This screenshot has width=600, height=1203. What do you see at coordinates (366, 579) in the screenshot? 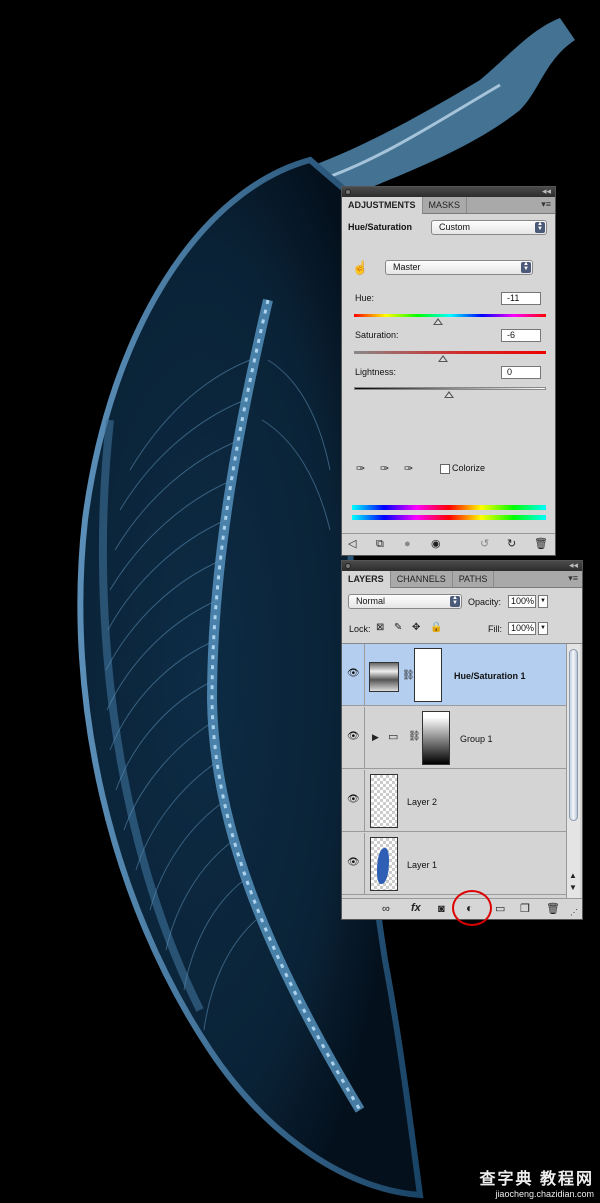
I see `tab-layers: LAYERS` at bounding box center [366, 579].